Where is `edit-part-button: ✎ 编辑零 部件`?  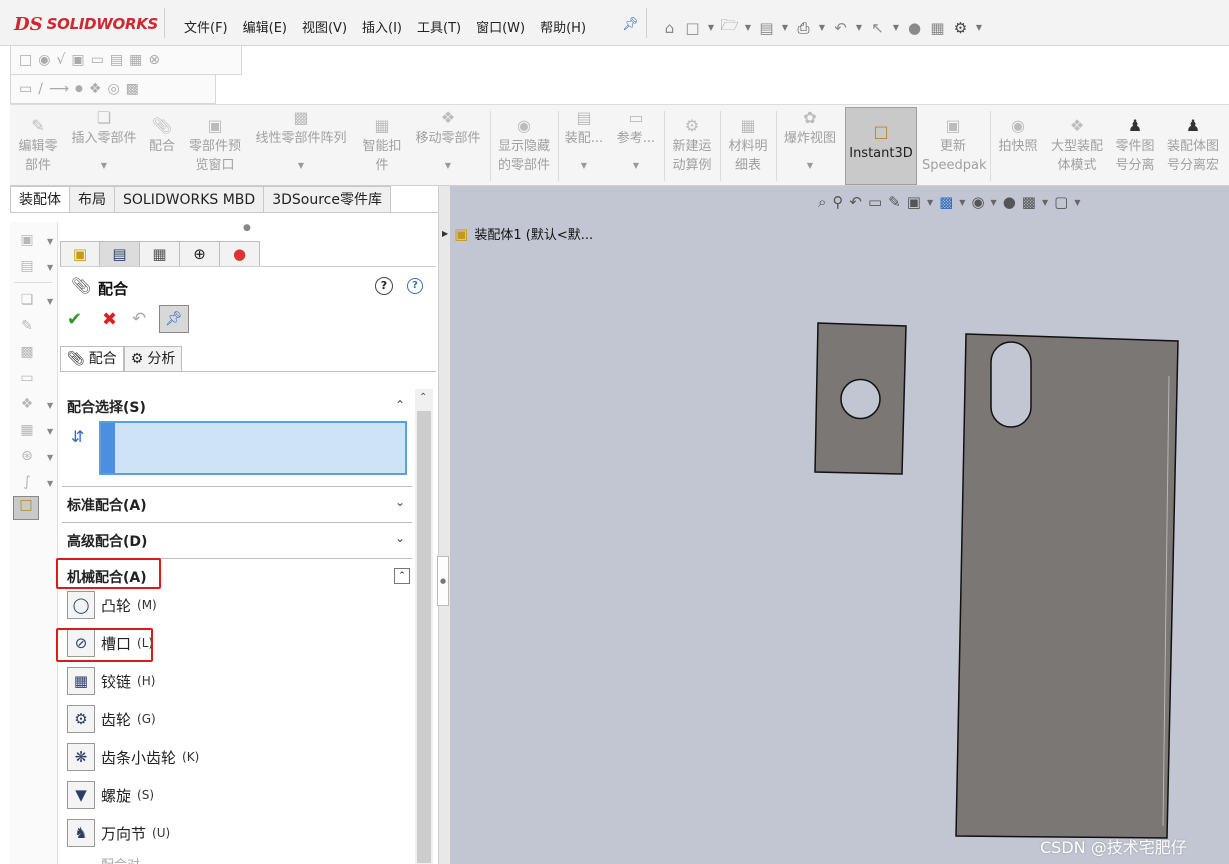
edit-part-button: ✎ 编辑零 部件 is located at coordinates (38, 145).